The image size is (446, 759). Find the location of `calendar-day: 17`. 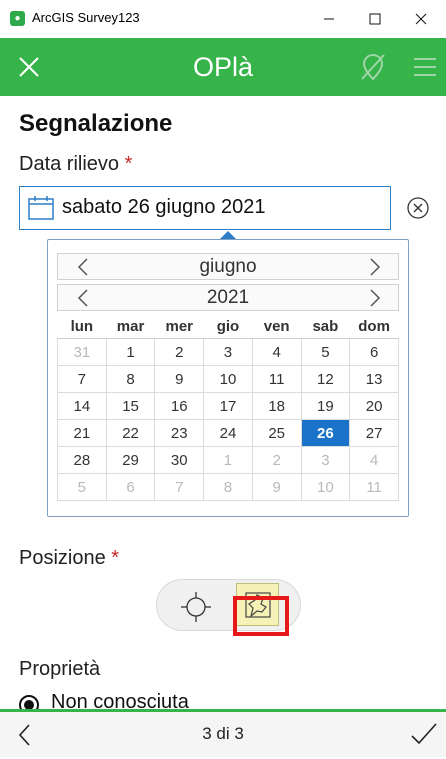

calendar-day: 17 is located at coordinates (228, 406).